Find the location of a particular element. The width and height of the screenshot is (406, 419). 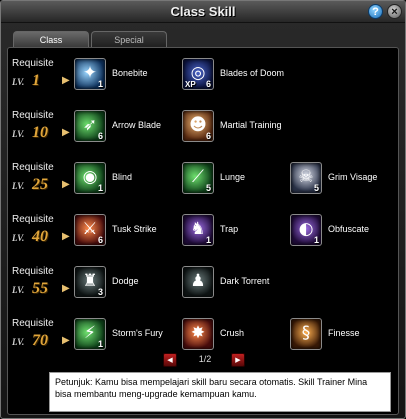

skill-name: Bonebite is located at coordinates (130, 73).